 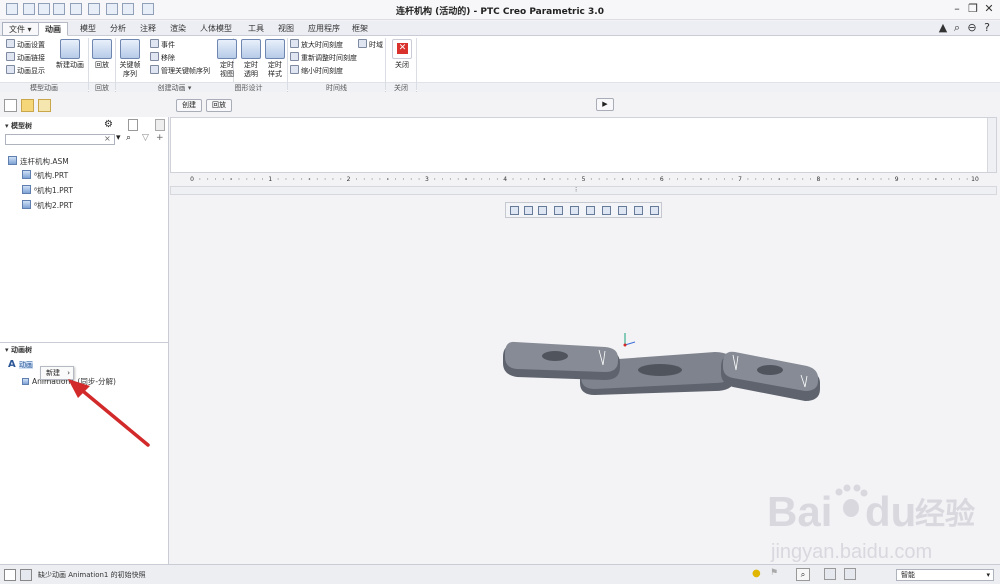 What do you see at coordinates (25, 71) in the screenshot?
I see `anim-display-button: 动画显示` at bounding box center [25, 71].